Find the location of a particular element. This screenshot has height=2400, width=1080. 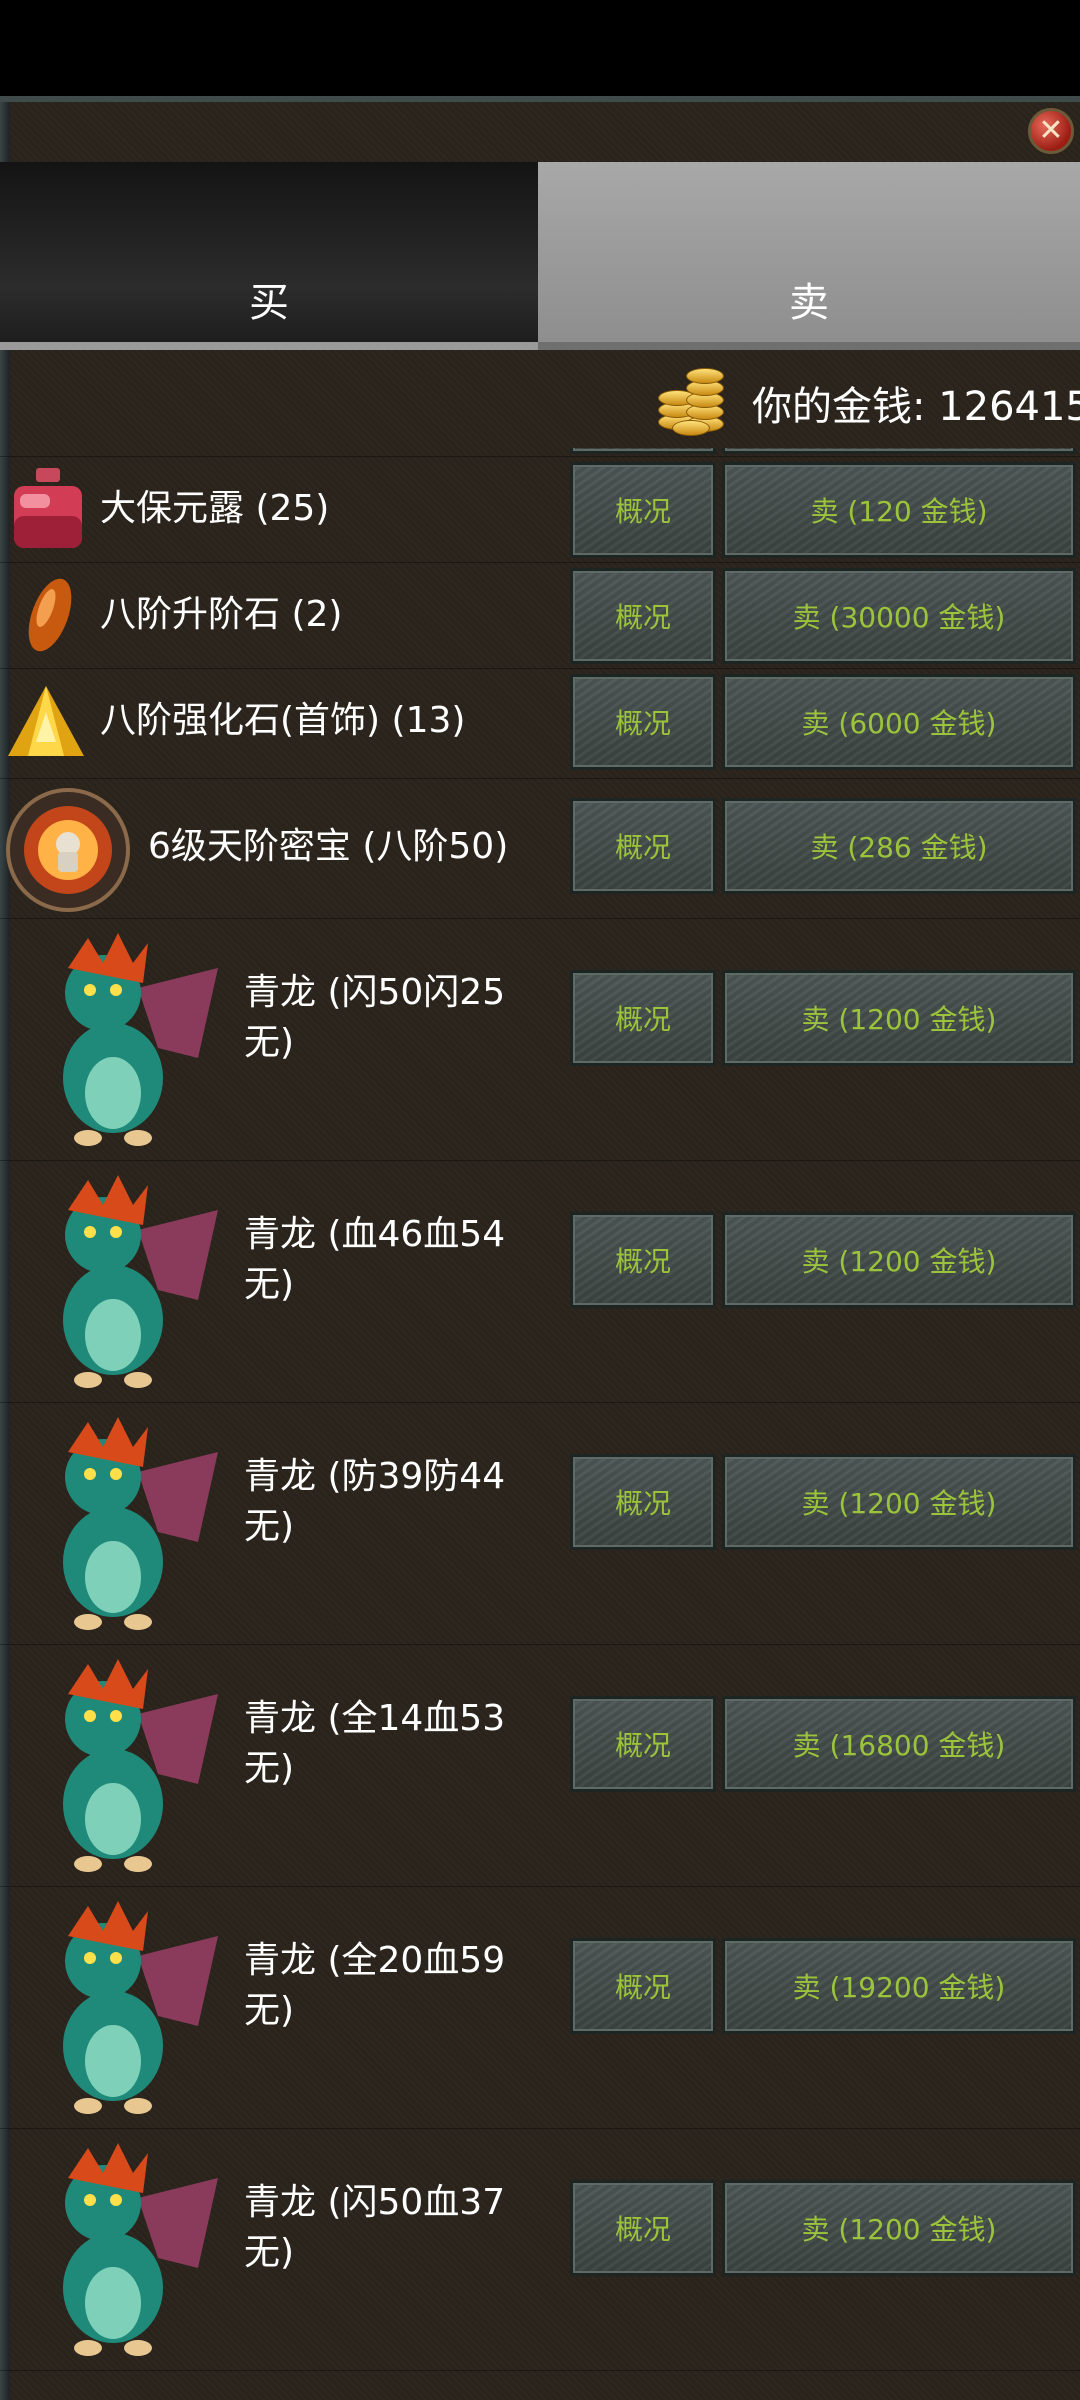

item-name: 青龙 (闪50闪25 无) is located at coordinates (375, 1017).